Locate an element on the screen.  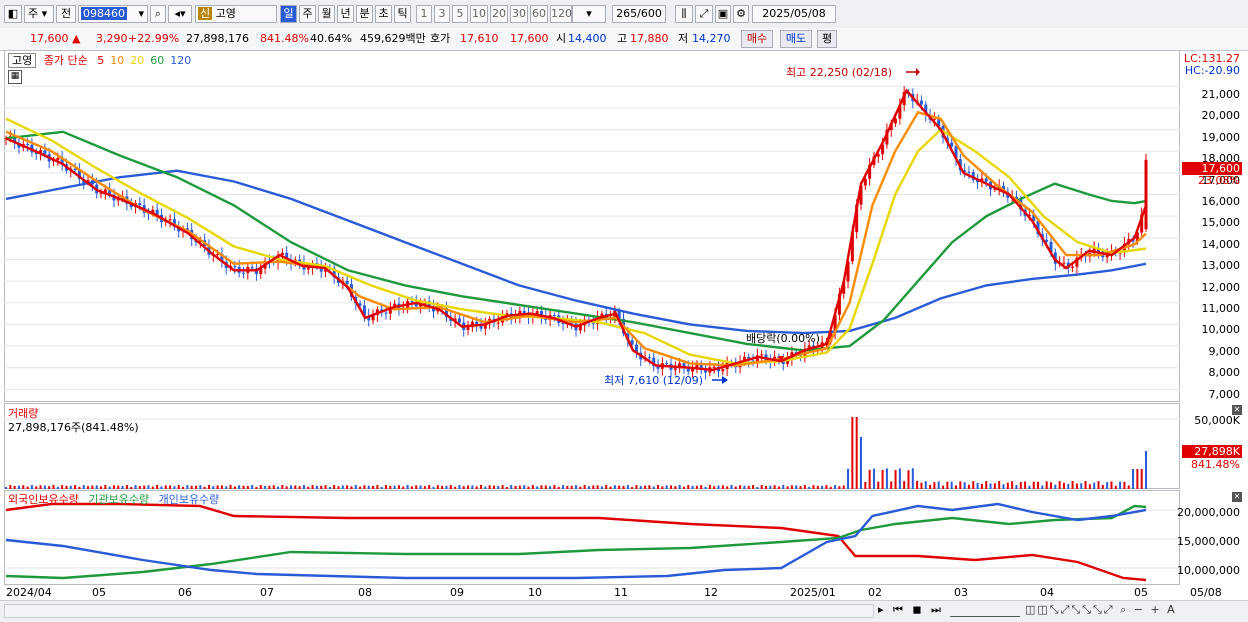
period-button: 분 is located at coordinates (364, 14).